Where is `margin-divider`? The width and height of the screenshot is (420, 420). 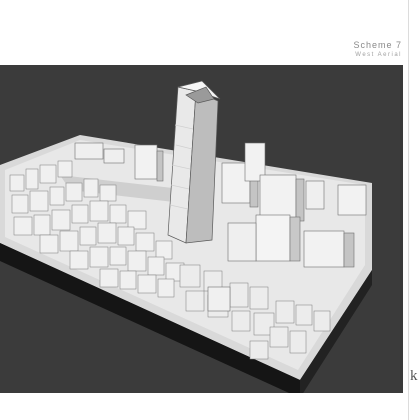 margin-divider is located at coordinates (408, 210).